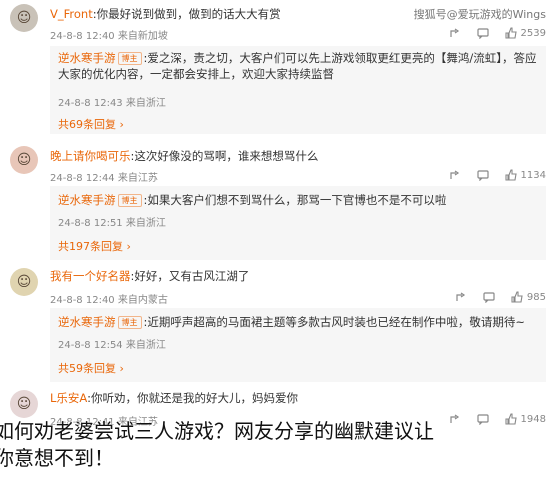 This screenshot has height=500, width=558. What do you see at coordinates (68, 398) in the screenshot?
I see `comment-username: L乐安A` at bounding box center [68, 398].